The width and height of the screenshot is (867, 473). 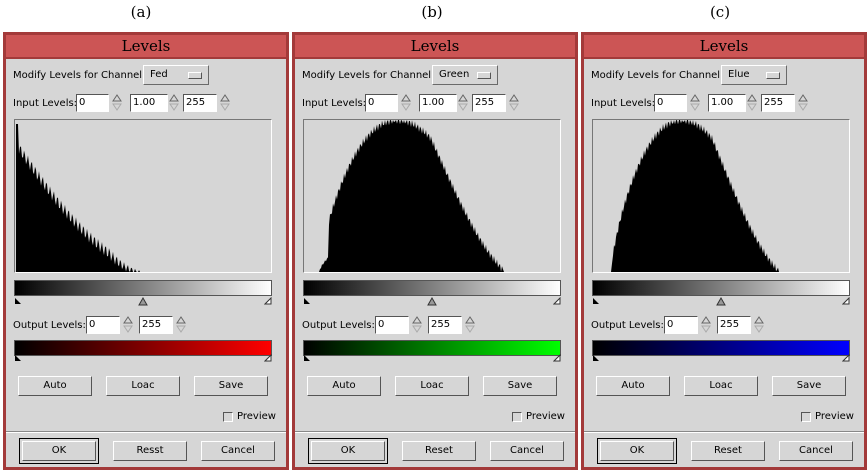 What do you see at coordinates (454, 74) in the screenshot?
I see `channel-value: Green` at bounding box center [454, 74].